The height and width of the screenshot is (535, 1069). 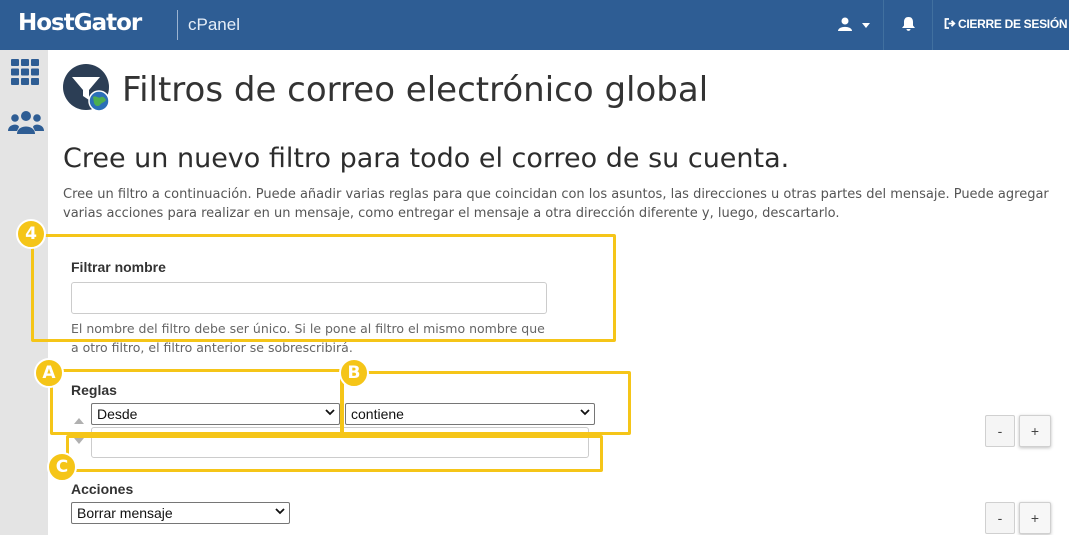 I want to click on grid-icon, so click(x=25, y=72).